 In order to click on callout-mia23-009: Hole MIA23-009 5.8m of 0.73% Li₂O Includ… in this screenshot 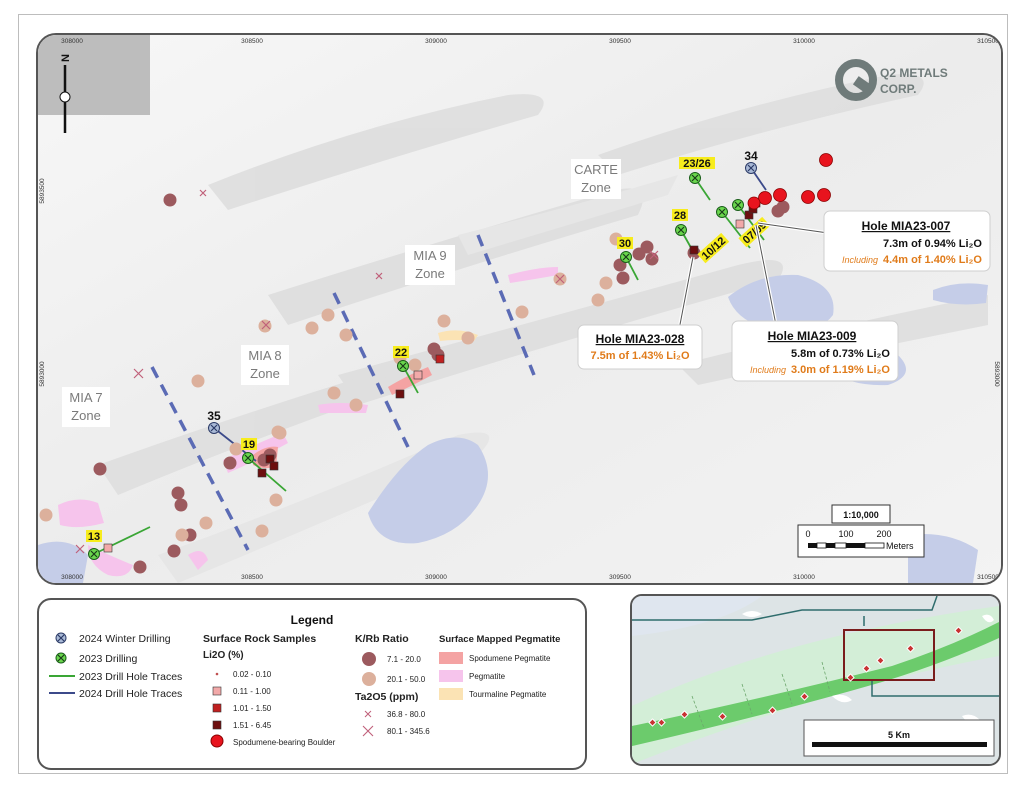, I will do `click(815, 351)`.